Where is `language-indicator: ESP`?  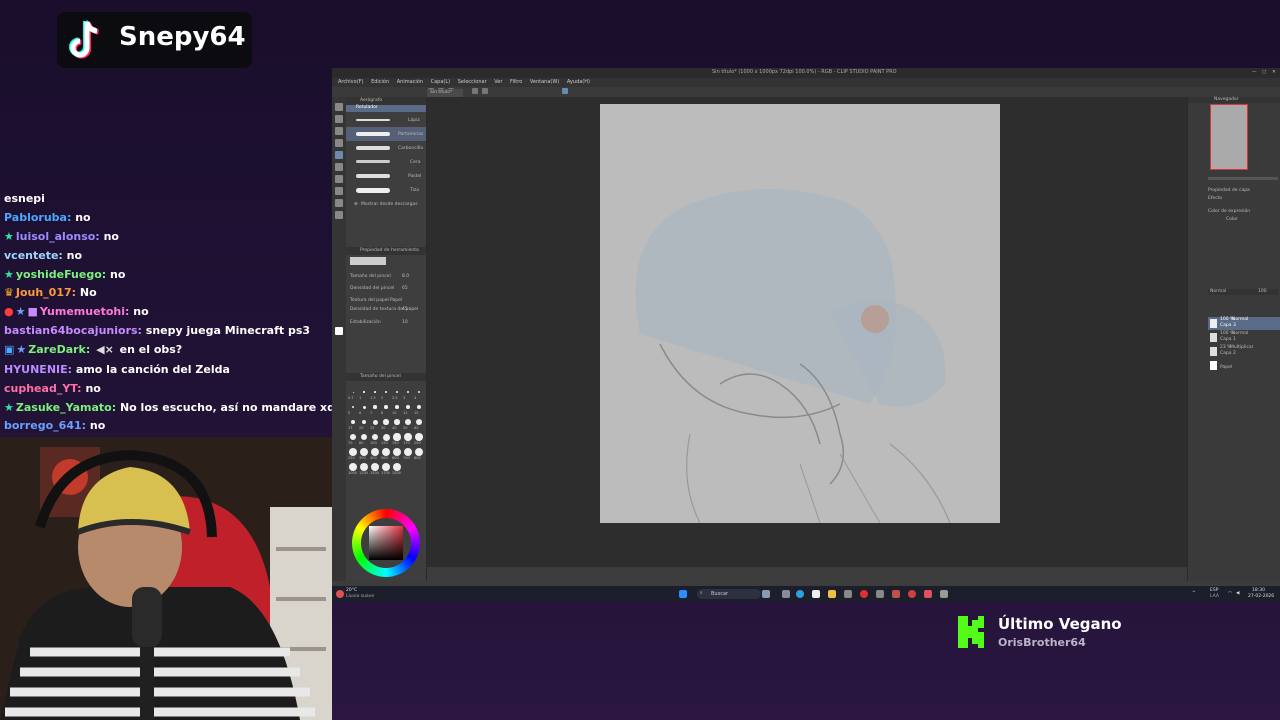 language-indicator: ESP is located at coordinates (1214, 590).